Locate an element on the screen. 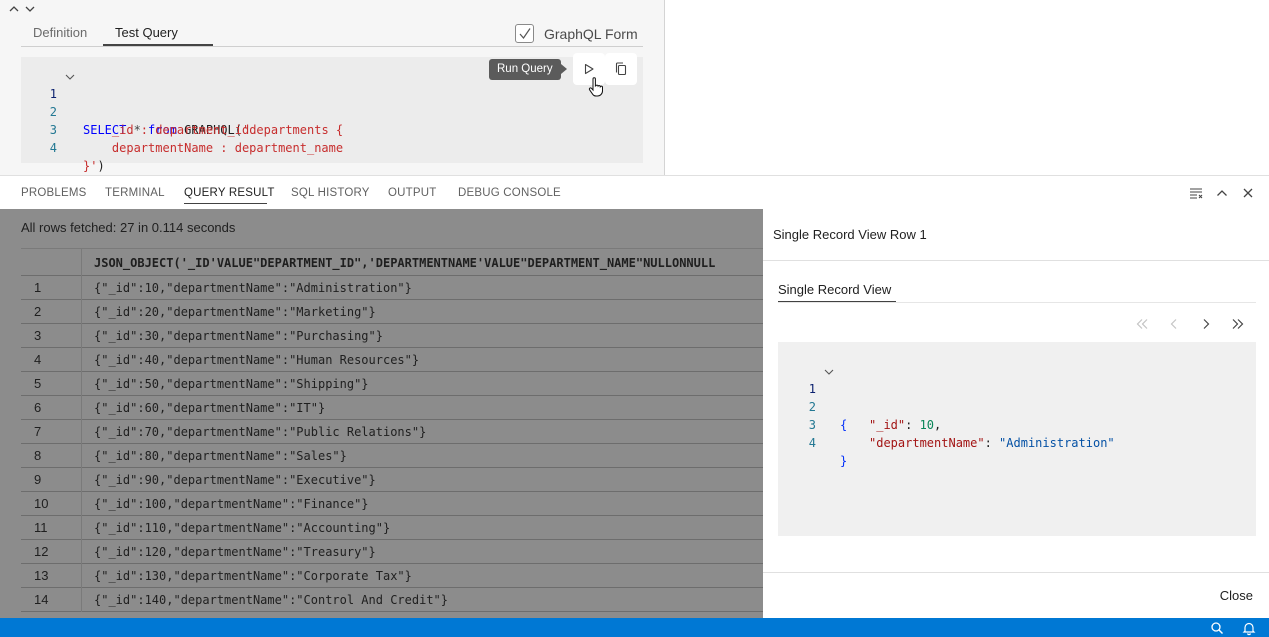  table-cell: {"_id":80,"departmentName":"Sales"} is located at coordinates (220, 456).